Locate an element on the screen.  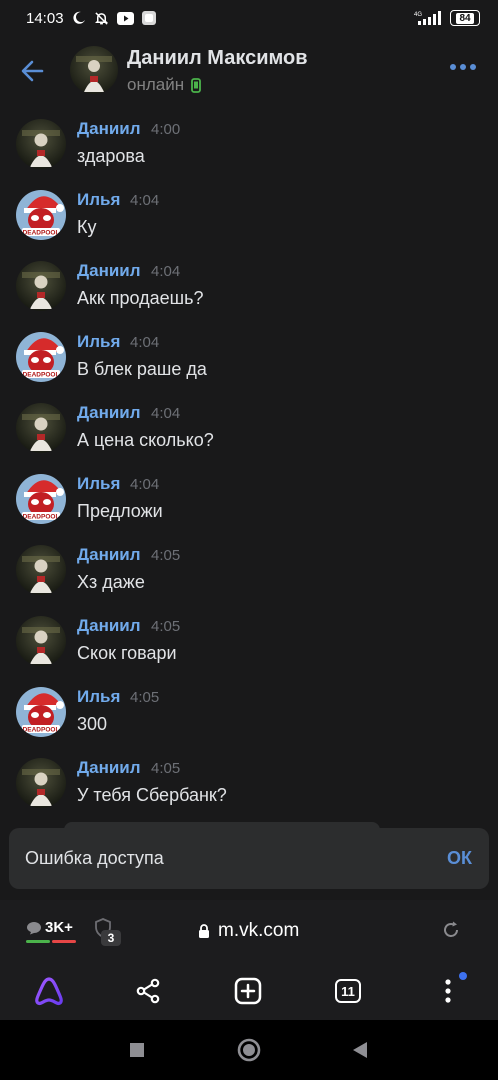
system-nav-bar is located at coordinates (249, 1050).